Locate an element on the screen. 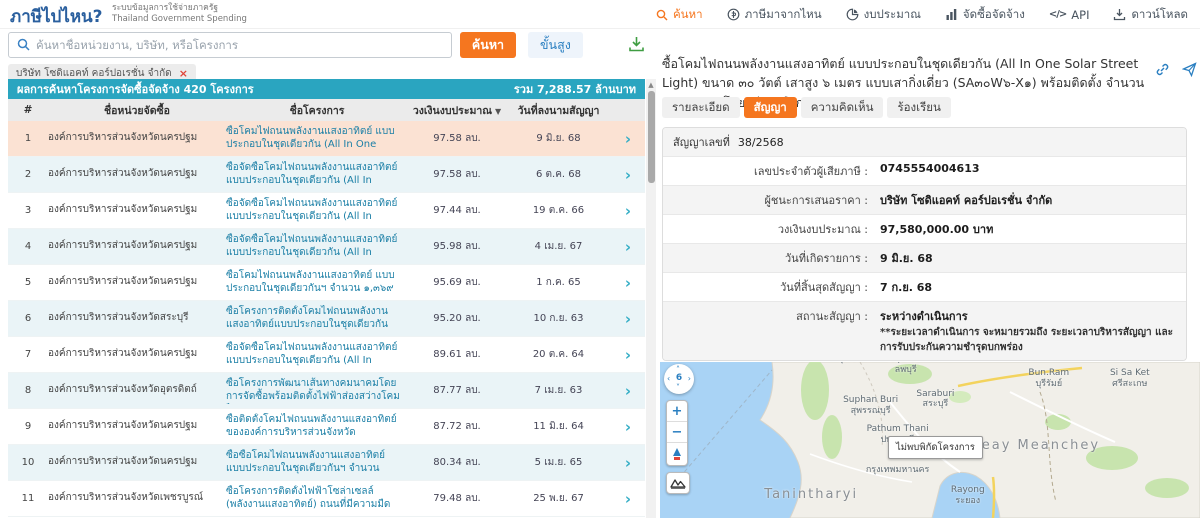  map-place-label: Tanintharyi is located at coordinates (811, 494).